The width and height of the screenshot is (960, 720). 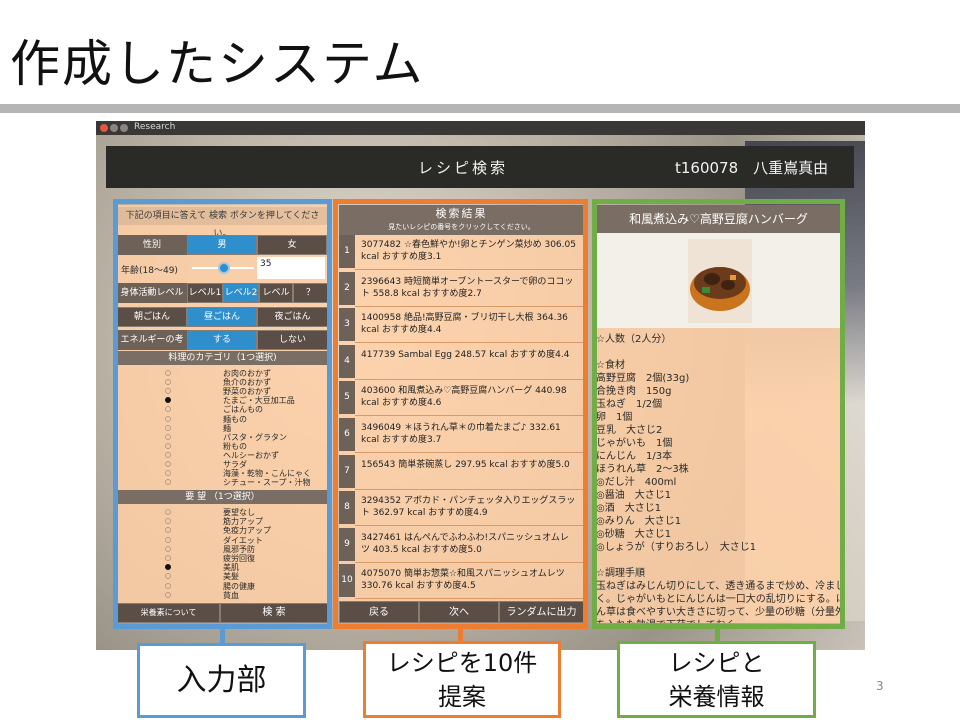 What do you see at coordinates (463, 168) in the screenshot?
I see `app-header-title: レシピ検索` at bounding box center [463, 168].